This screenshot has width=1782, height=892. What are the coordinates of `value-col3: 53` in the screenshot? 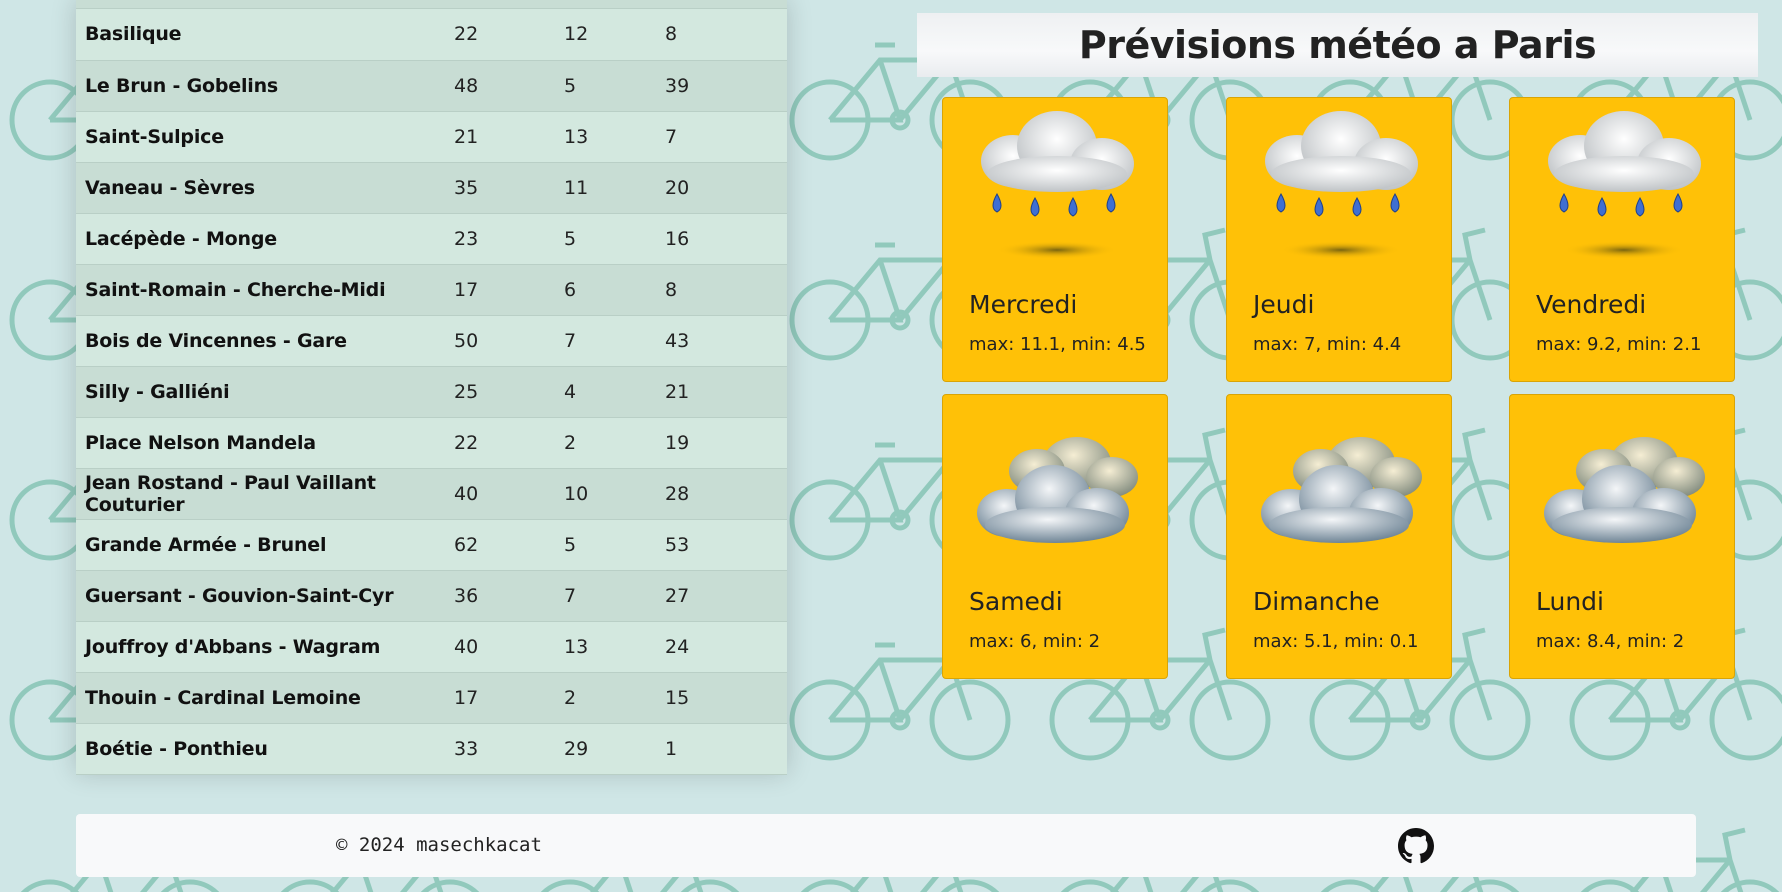 It's located at (721, 545).